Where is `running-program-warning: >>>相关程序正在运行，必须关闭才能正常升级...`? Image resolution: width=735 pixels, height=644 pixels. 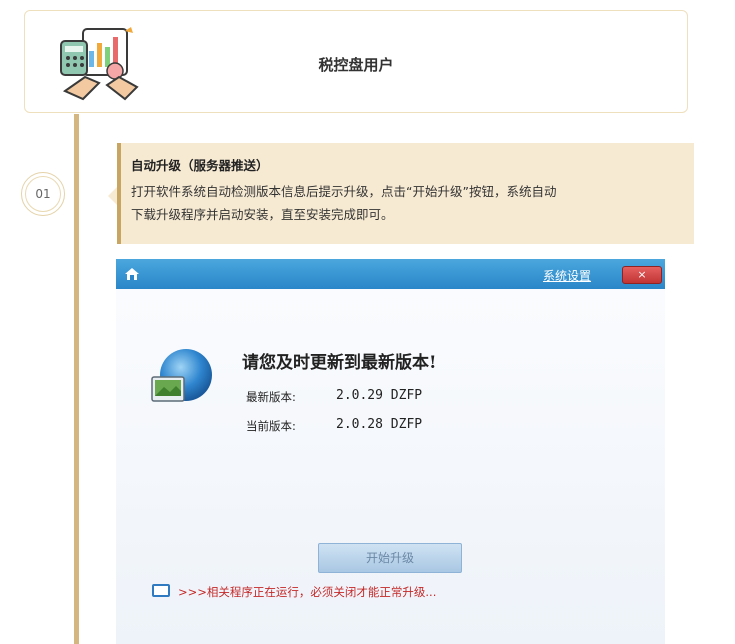
running-program-warning: >>>相关程序正在运行，必须关闭才能正常升级... is located at coordinates (307, 592).